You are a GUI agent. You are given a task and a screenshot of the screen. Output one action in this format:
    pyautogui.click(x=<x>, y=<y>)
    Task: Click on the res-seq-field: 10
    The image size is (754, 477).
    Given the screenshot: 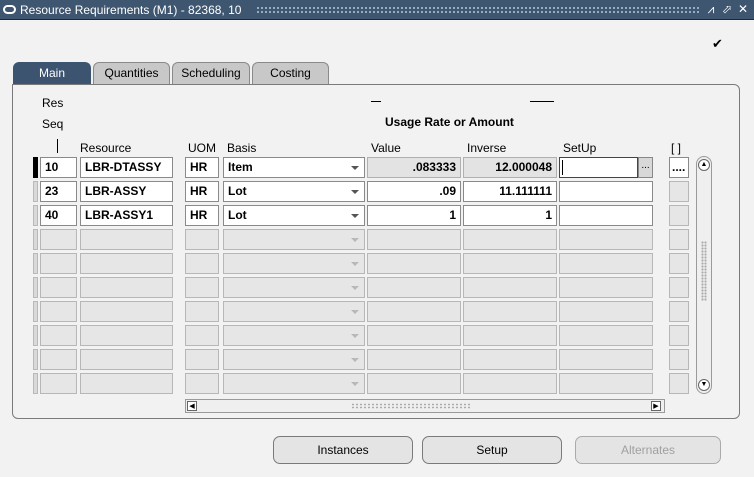 What is the action you would take?
    pyautogui.click(x=58, y=167)
    